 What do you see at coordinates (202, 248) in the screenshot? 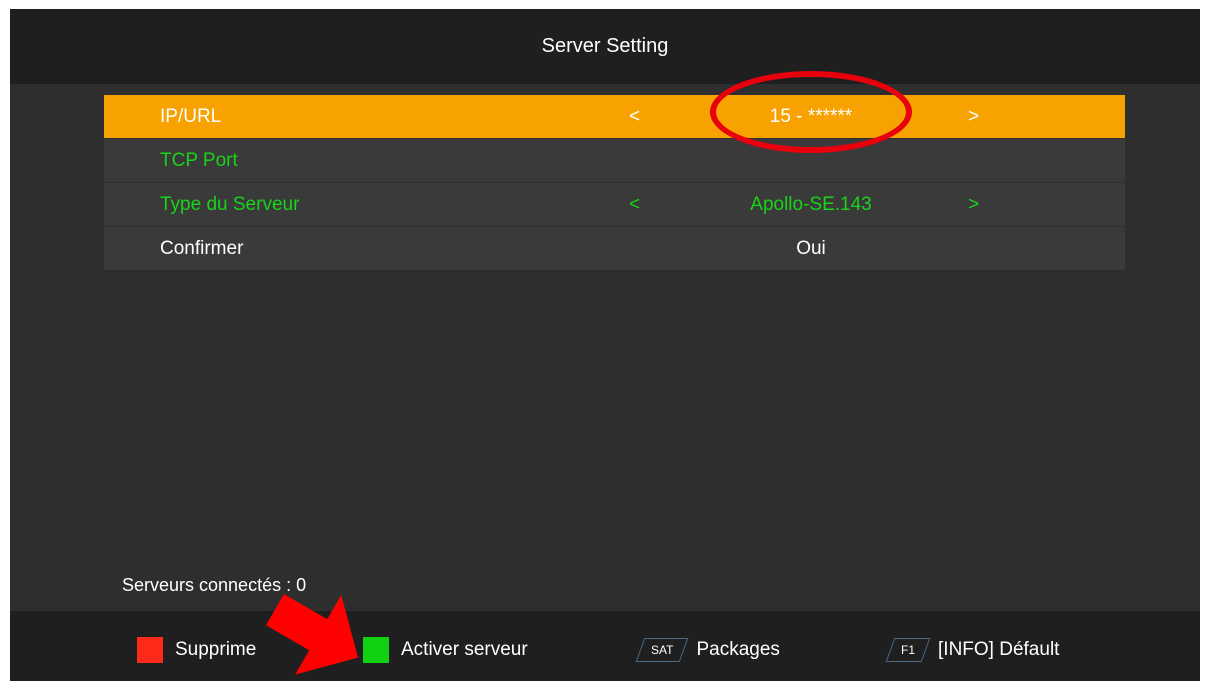
I see `menu-row-label: Confirmer` at bounding box center [202, 248].